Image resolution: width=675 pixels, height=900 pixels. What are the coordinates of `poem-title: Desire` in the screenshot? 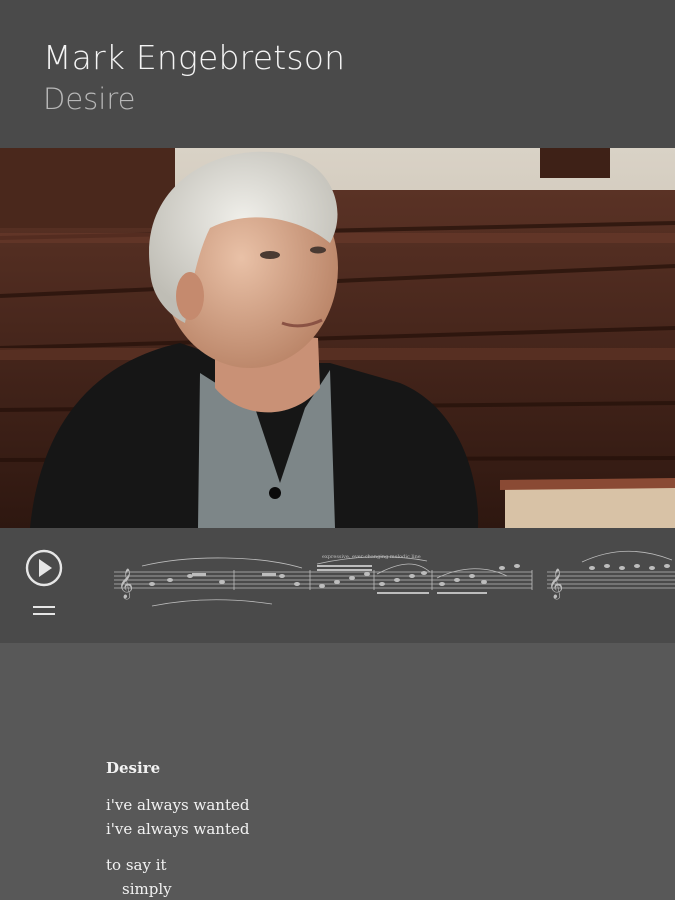 It's located at (133, 768).